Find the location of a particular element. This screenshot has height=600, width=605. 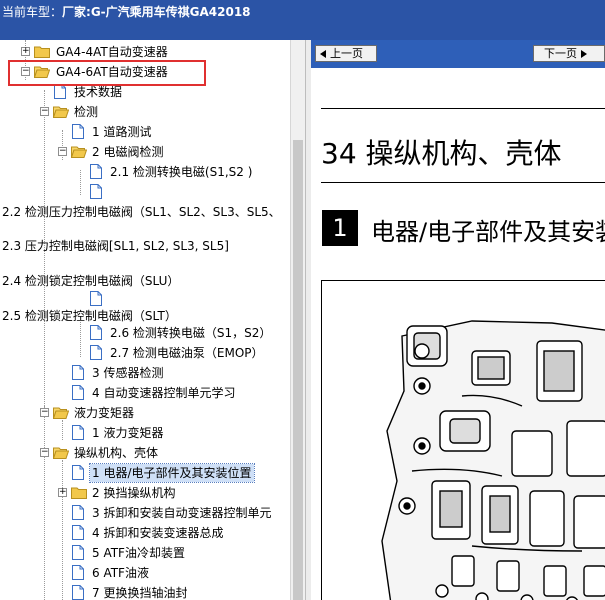

tree-node-sensor-check: 3 传感器检测 is located at coordinates (145, 373).